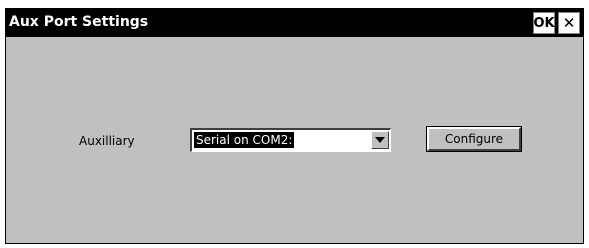 This screenshot has width=589, height=248. Describe the element at coordinates (474, 139) in the screenshot. I see `configure-button: Configure` at that location.